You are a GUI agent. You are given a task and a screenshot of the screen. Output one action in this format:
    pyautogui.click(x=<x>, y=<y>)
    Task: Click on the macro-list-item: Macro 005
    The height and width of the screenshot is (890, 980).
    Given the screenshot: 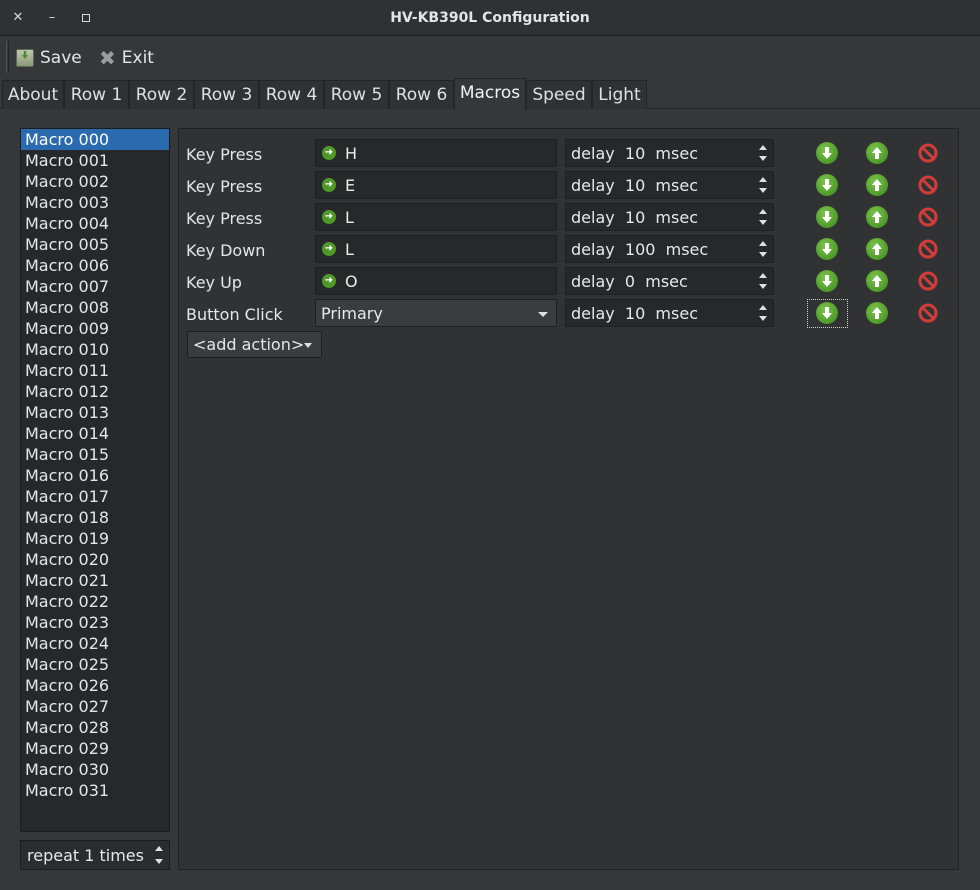 What is the action you would take?
    pyautogui.click(x=95, y=244)
    